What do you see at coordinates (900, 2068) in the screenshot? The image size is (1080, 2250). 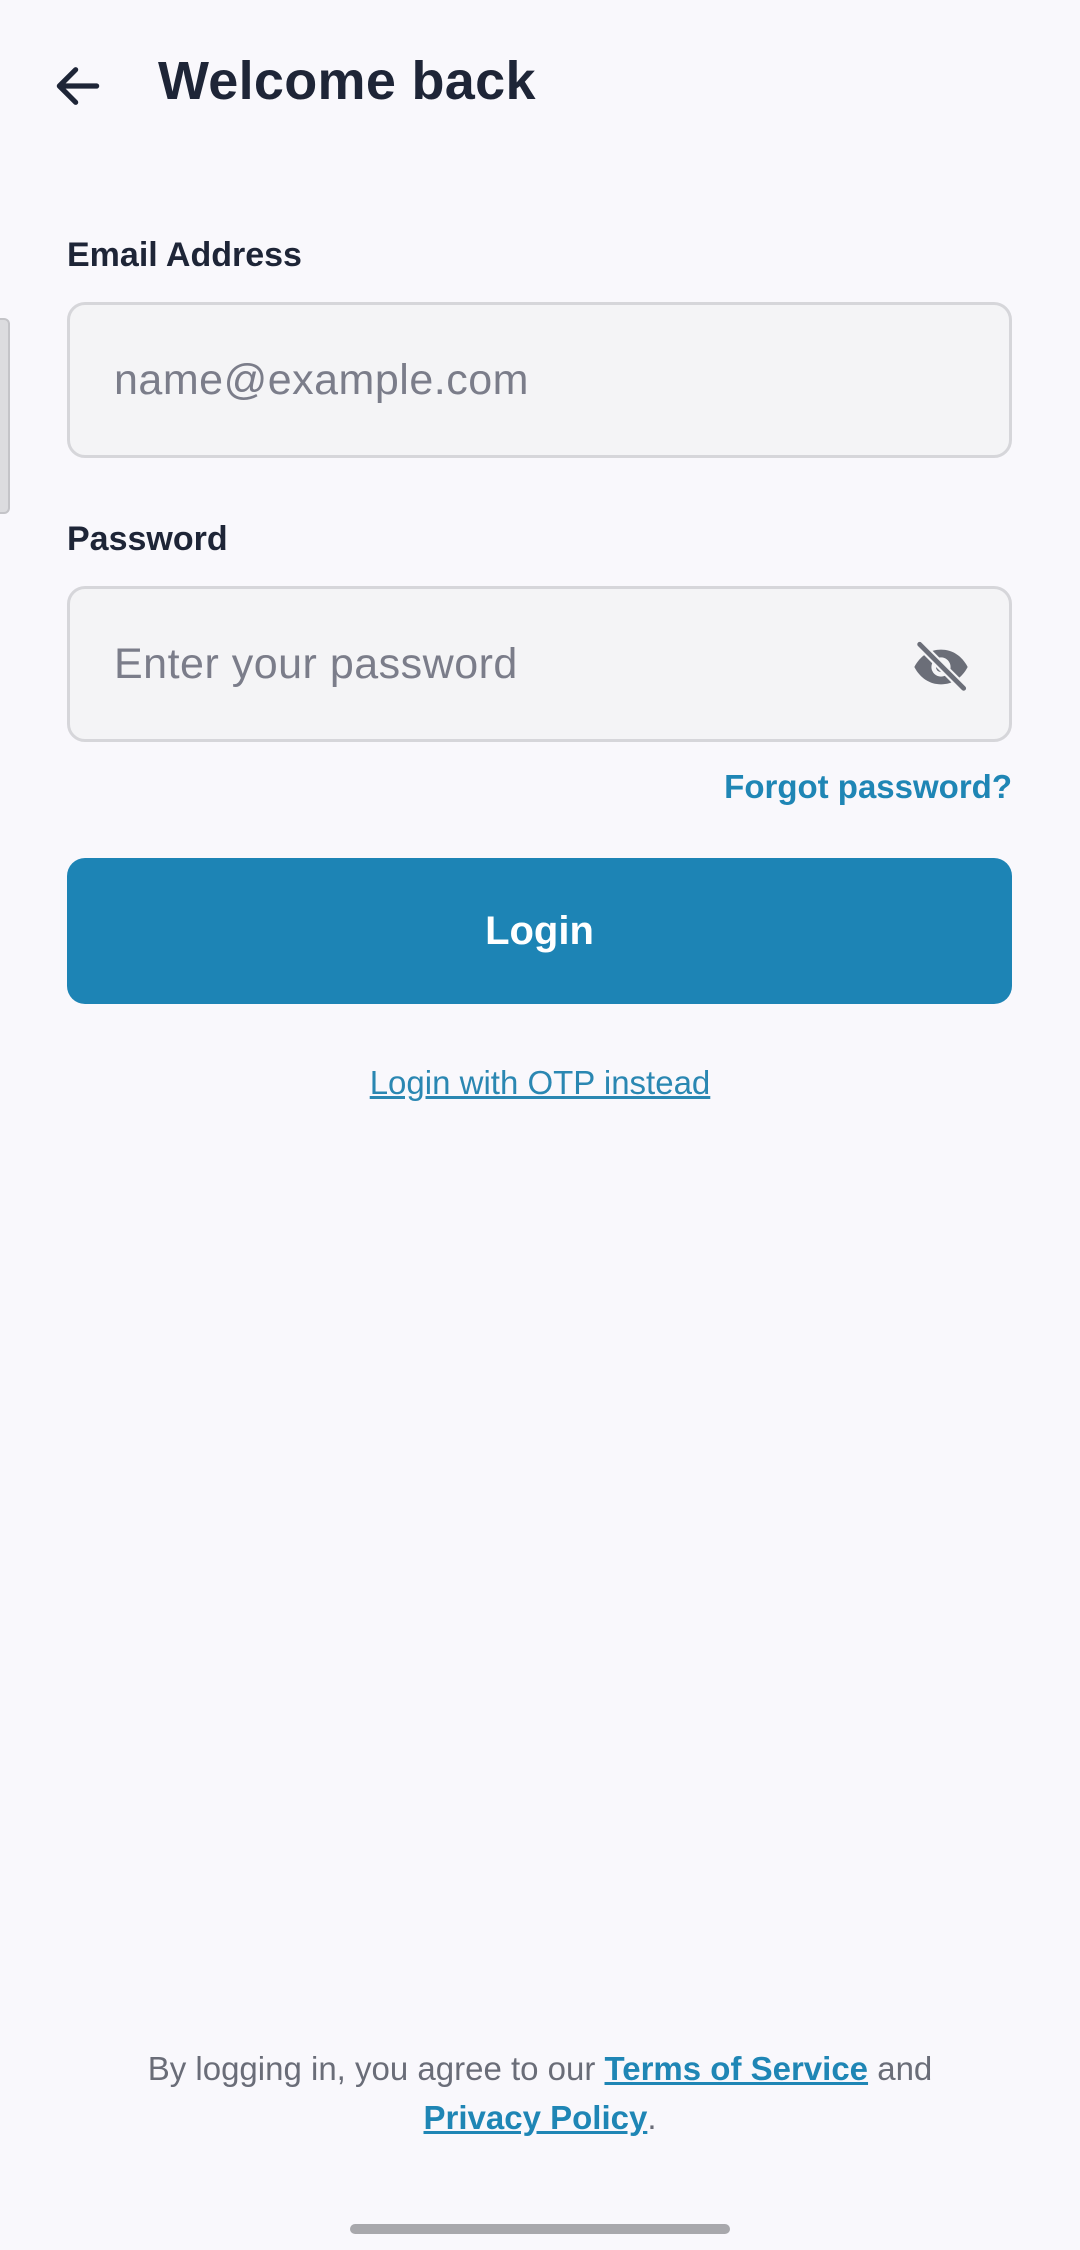 I see `legal-middle: and` at bounding box center [900, 2068].